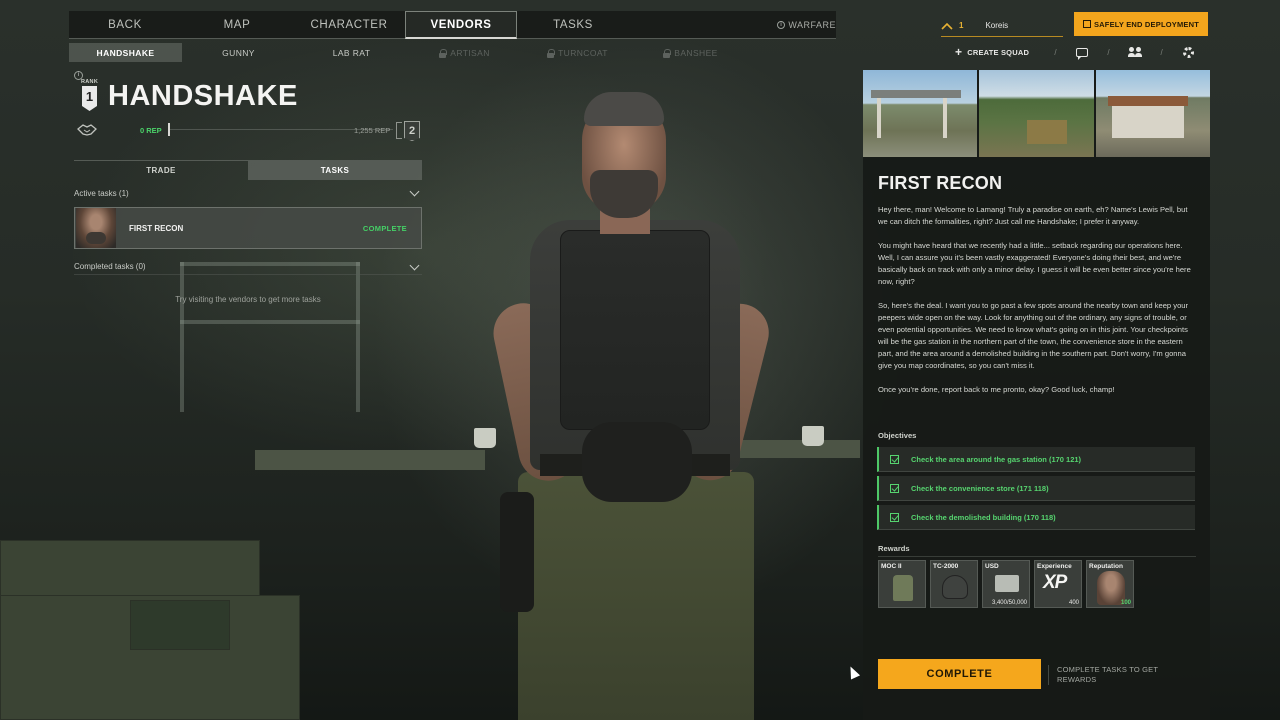 Image resolution: width=1280 pixels, height=720 pixels. I want to click on vendor-tab-label: ARTISAN, so click(470, 52).